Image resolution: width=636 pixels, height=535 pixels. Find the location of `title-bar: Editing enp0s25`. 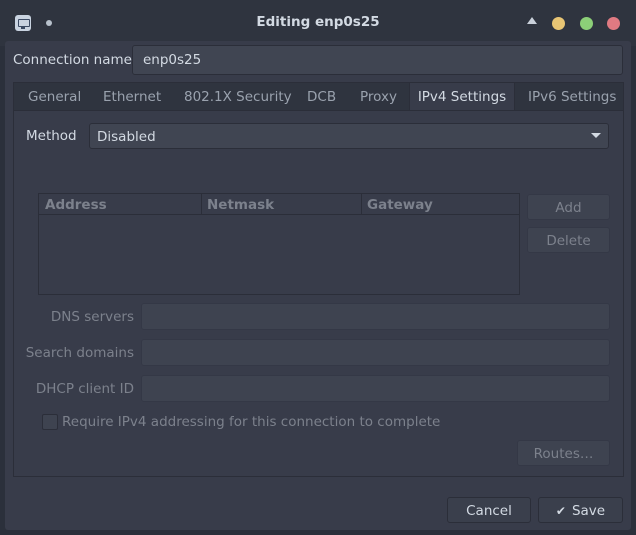

title-bar: Editing enp0s25 is located at coordinates (318, 23).